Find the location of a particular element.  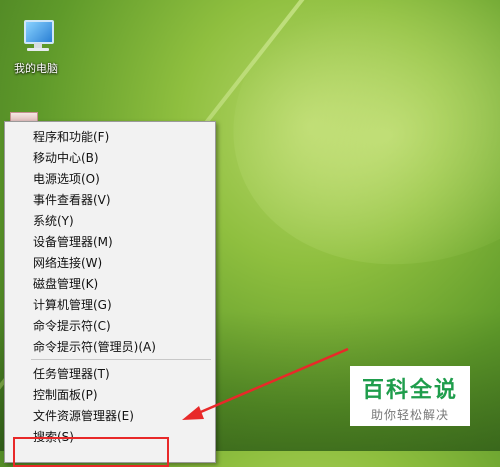

desktop-icon-label: 我的电脑 is located at coordinates (36, 68).